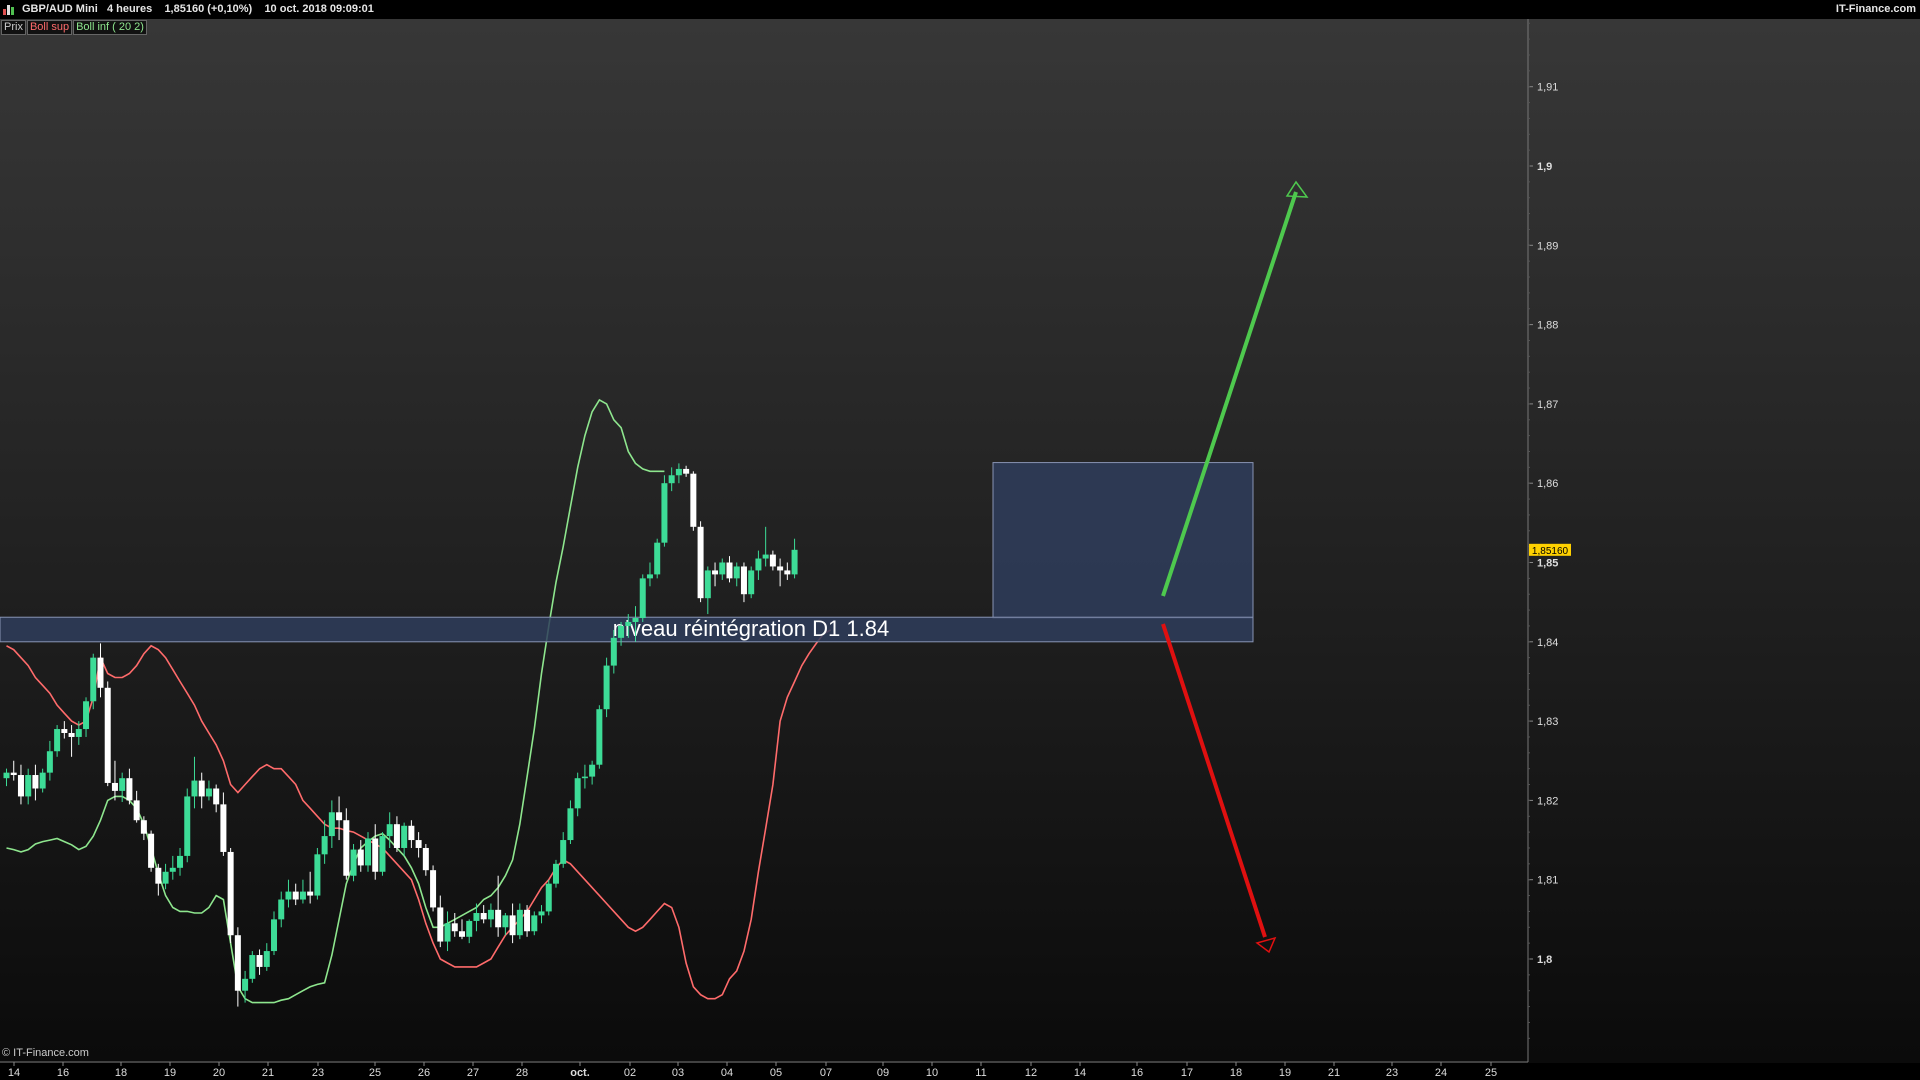 The height and width of the screenshot is (1080, 1920). Describe the element at coordinates (1547, 643) in the screenshot. I see `y-tick-label: 1,84` at that location.